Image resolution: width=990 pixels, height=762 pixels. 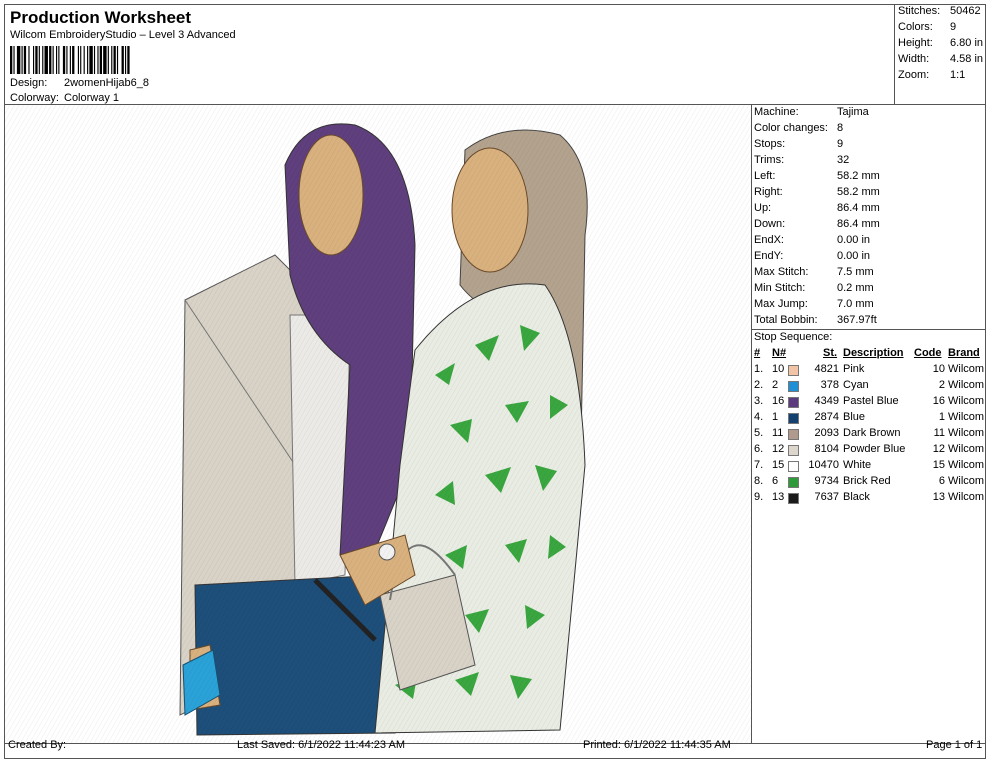 I want to click on footer-divider, so click(x=495, y=743).